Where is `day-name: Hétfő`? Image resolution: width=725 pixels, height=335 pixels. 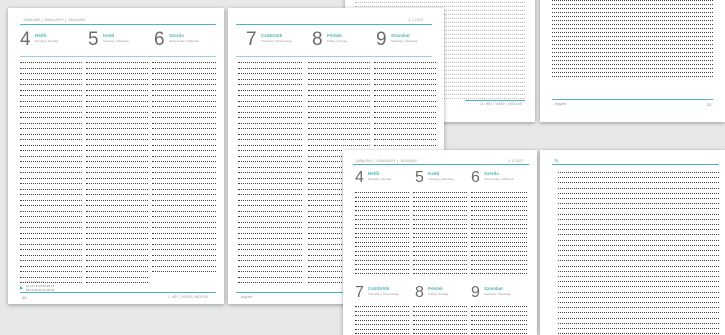
day-name: Hétfő is located at coordinates (41, 35).